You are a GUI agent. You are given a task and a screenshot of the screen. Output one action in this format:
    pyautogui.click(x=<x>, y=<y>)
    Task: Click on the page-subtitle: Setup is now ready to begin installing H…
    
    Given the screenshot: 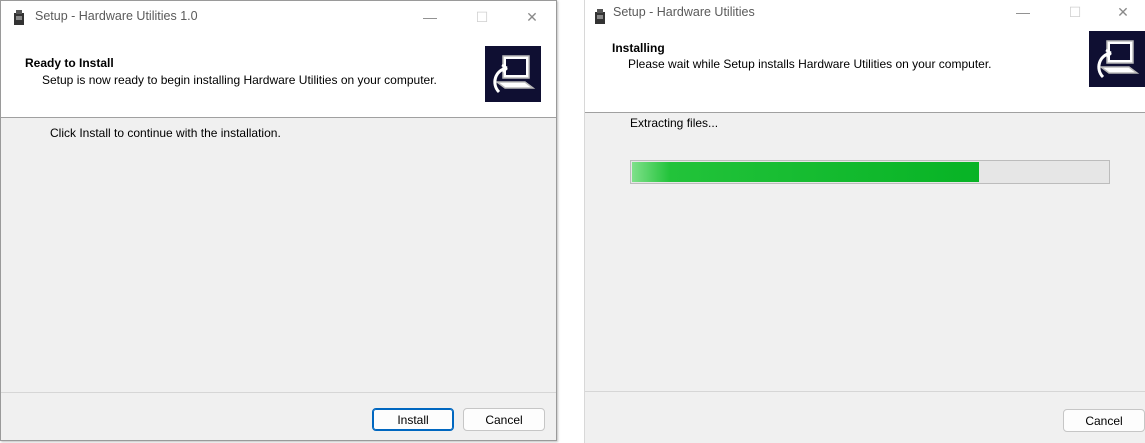 What is the action you would take?
    pyautogui.click(x=239, y=80)
    